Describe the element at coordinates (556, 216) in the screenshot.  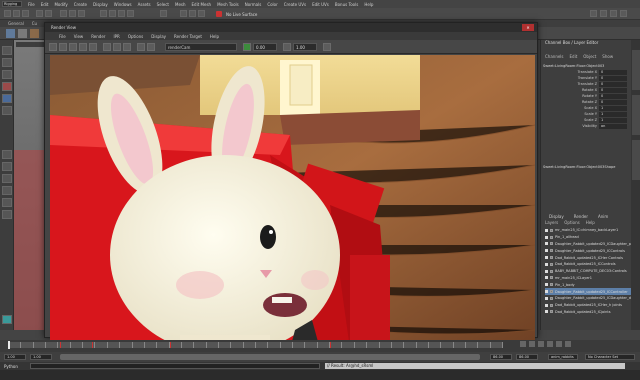
I see `layer-tab-display: Display` at that location.